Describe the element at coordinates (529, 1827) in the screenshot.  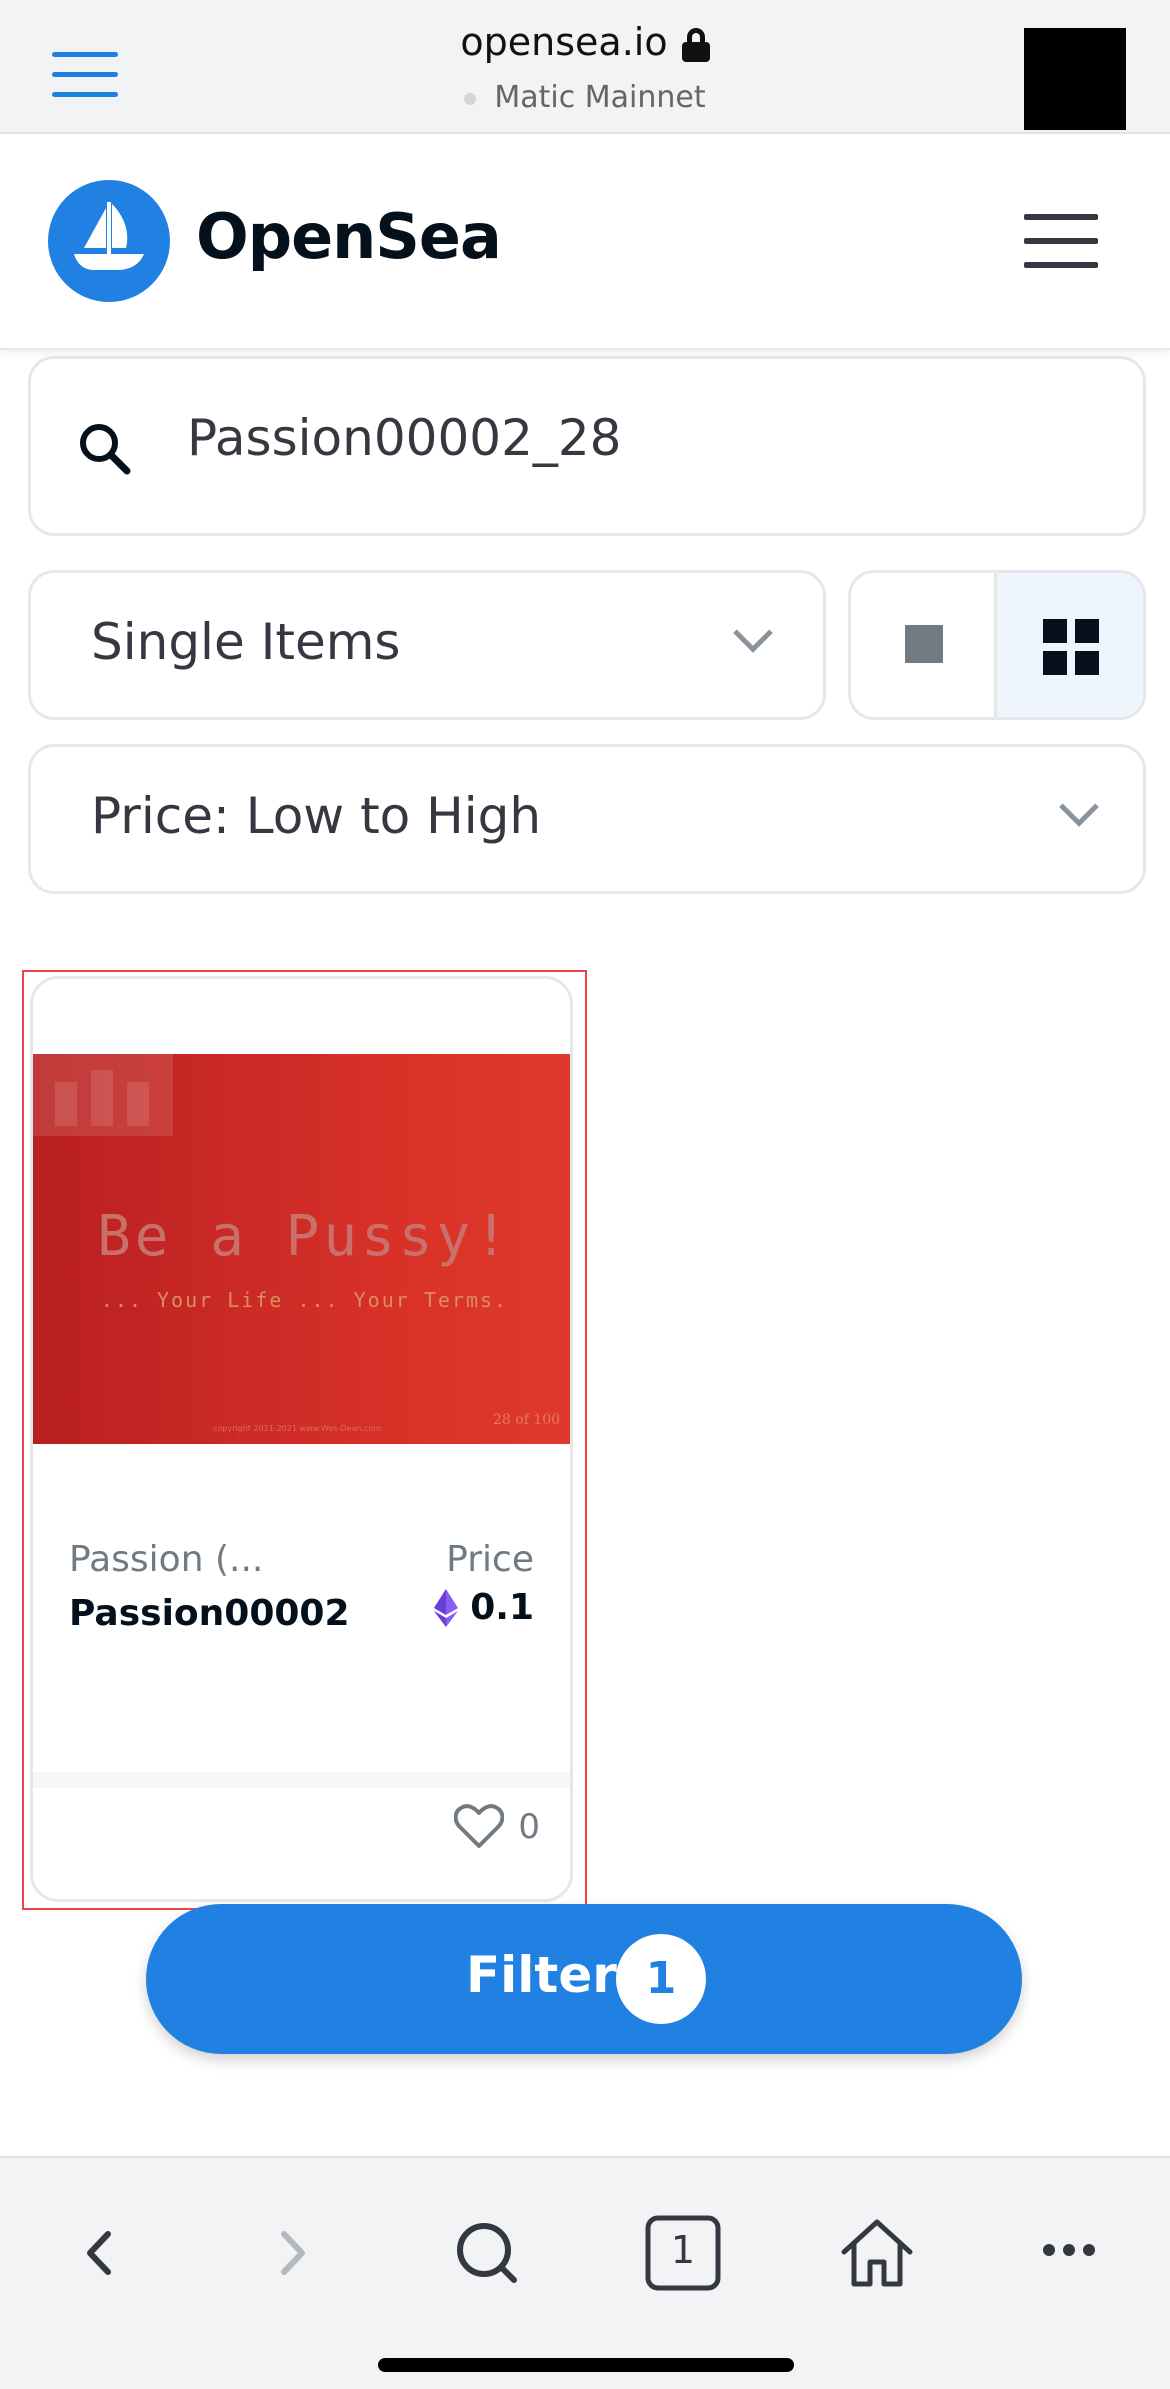
I see `favorite-count: 0` at that location.